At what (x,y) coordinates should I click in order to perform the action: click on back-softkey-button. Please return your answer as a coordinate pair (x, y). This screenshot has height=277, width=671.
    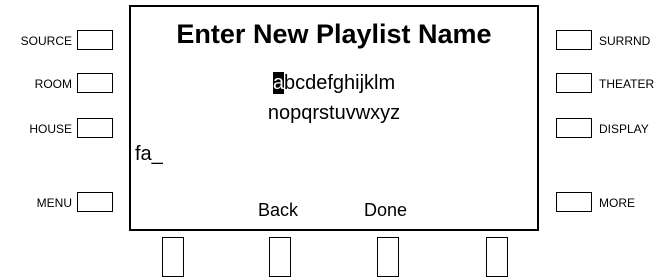
    Looking at the image, I should click on (280, 257).